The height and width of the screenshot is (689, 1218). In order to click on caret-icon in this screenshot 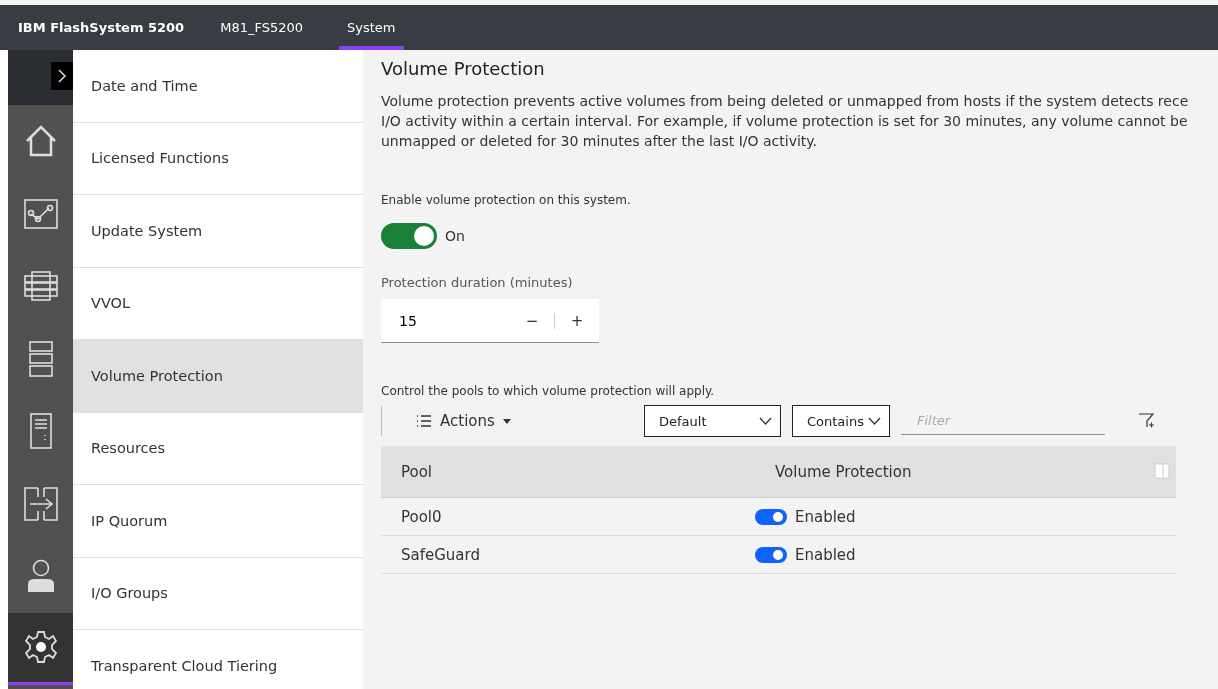, I will do `click(506, 421)`.